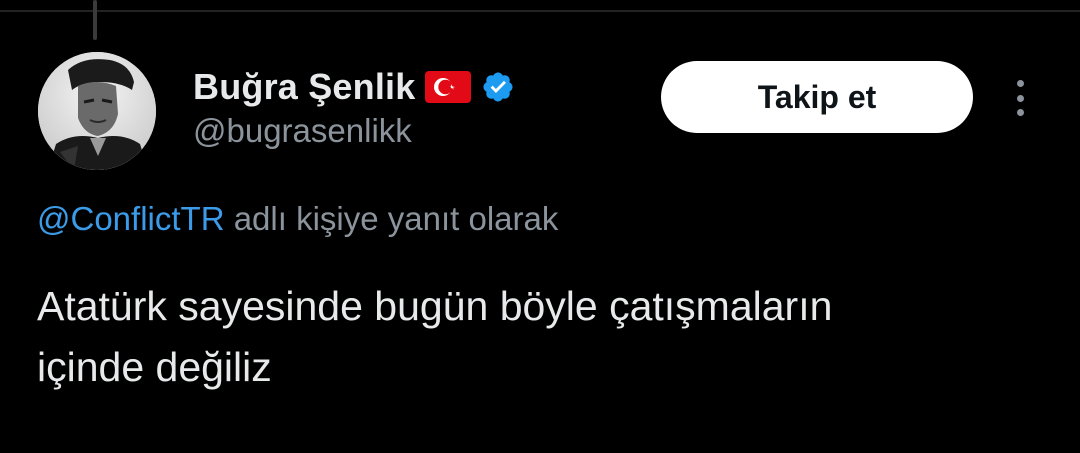 The image size is (1080, 453). I want to click on reply-context-text: adlı kişiye yanıt olarak, so click(396, 218).